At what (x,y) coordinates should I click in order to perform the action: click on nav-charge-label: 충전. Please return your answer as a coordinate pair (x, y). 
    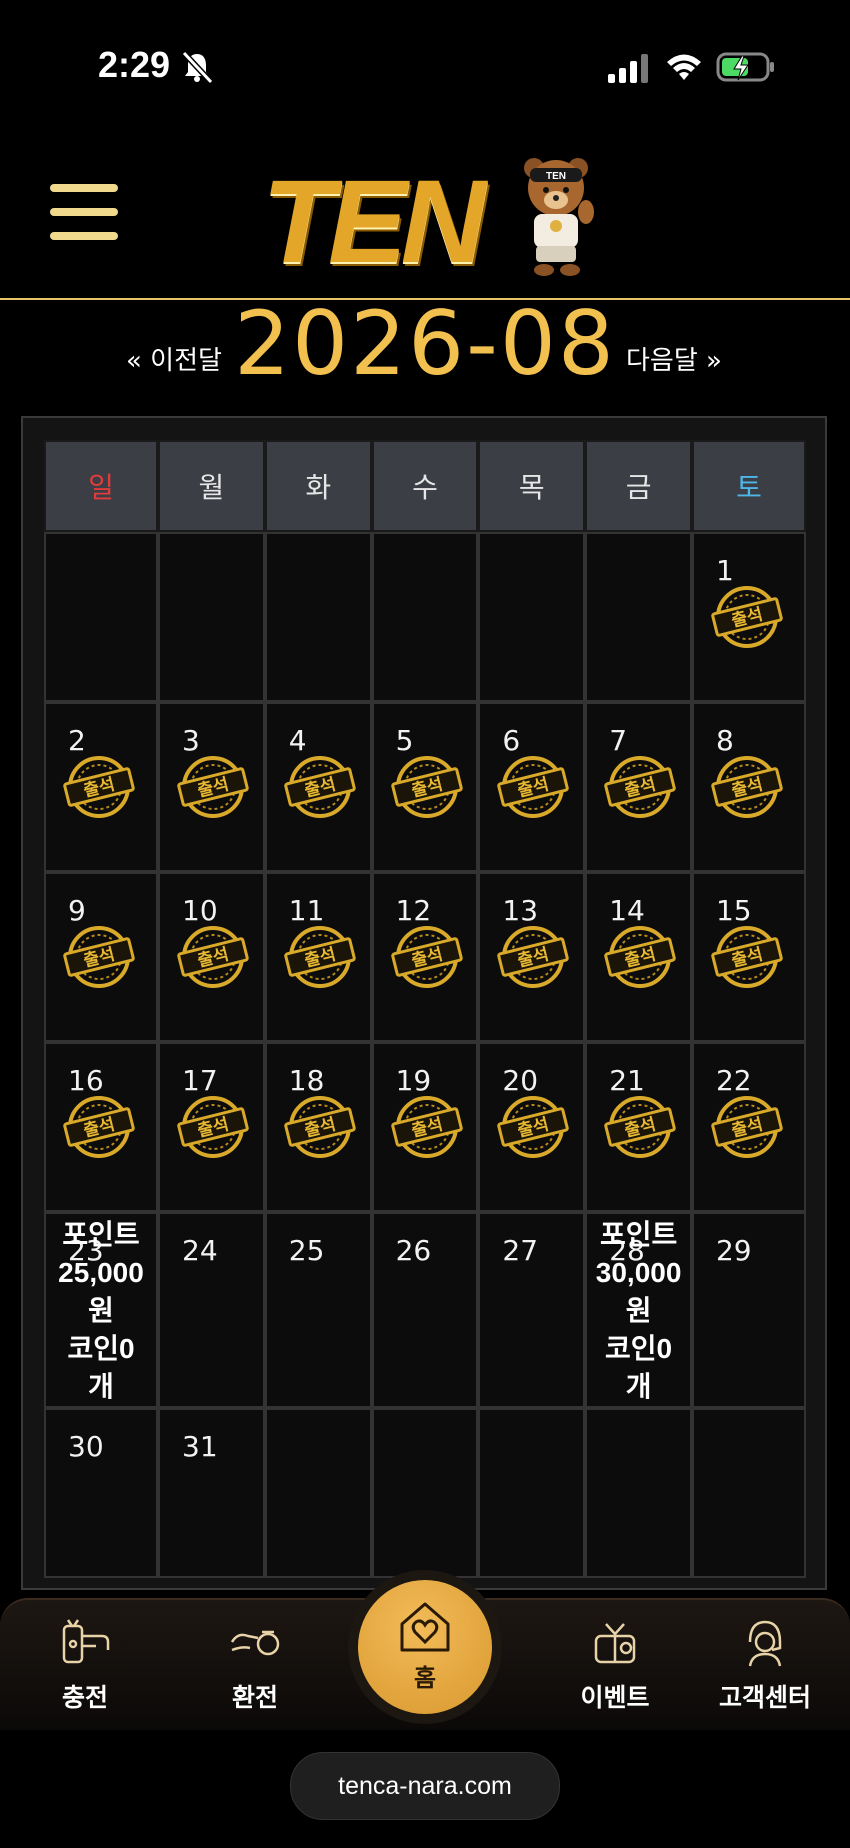
    Looking at the image, I should click on (84, 1697).